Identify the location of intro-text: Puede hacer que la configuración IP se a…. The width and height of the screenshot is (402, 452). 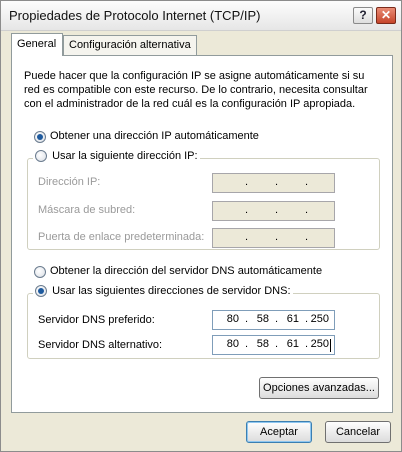
(196, 90).